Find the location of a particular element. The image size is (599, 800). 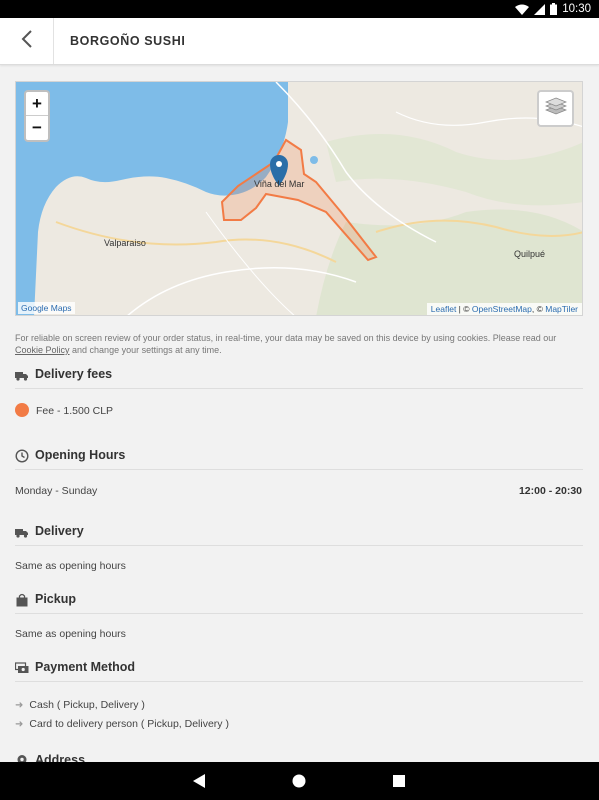

delivery-hours-text: Same as opening hours is located at coordinates (70, 566).